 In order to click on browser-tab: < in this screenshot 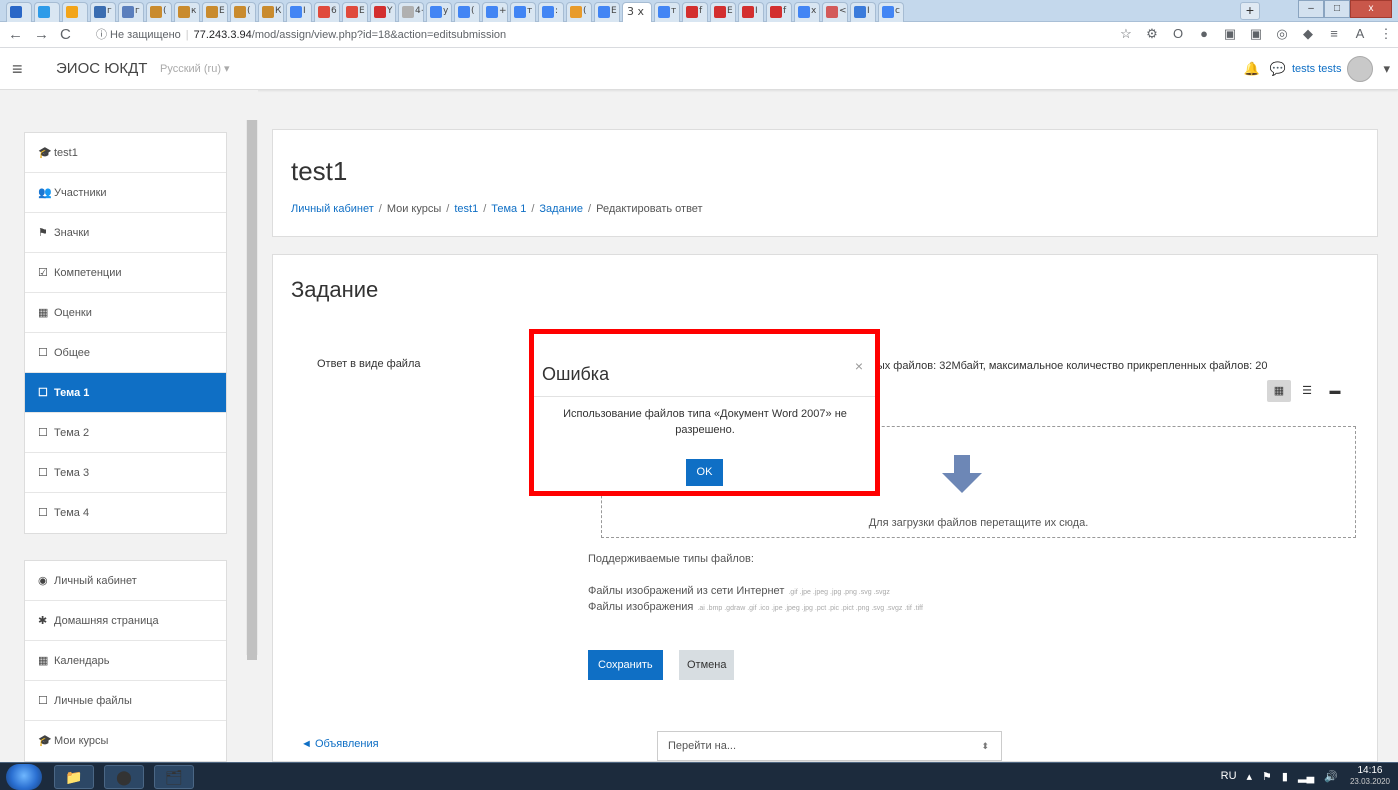, I will do `click(835, 12)`.